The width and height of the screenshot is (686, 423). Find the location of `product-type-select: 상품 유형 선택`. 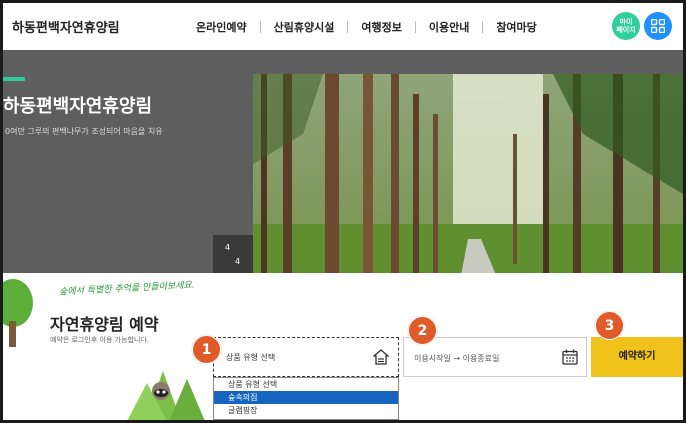

product-type-select: 상품 유형 선택 is located at coordinates (306, 357).